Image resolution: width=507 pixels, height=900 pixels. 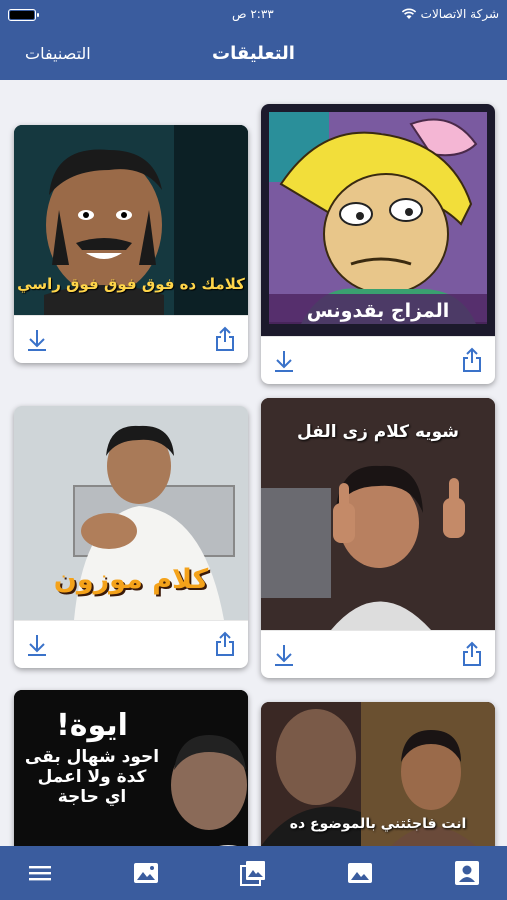 I want to click on caption-line: احود شهال بقى, so click(x=92, y=757).